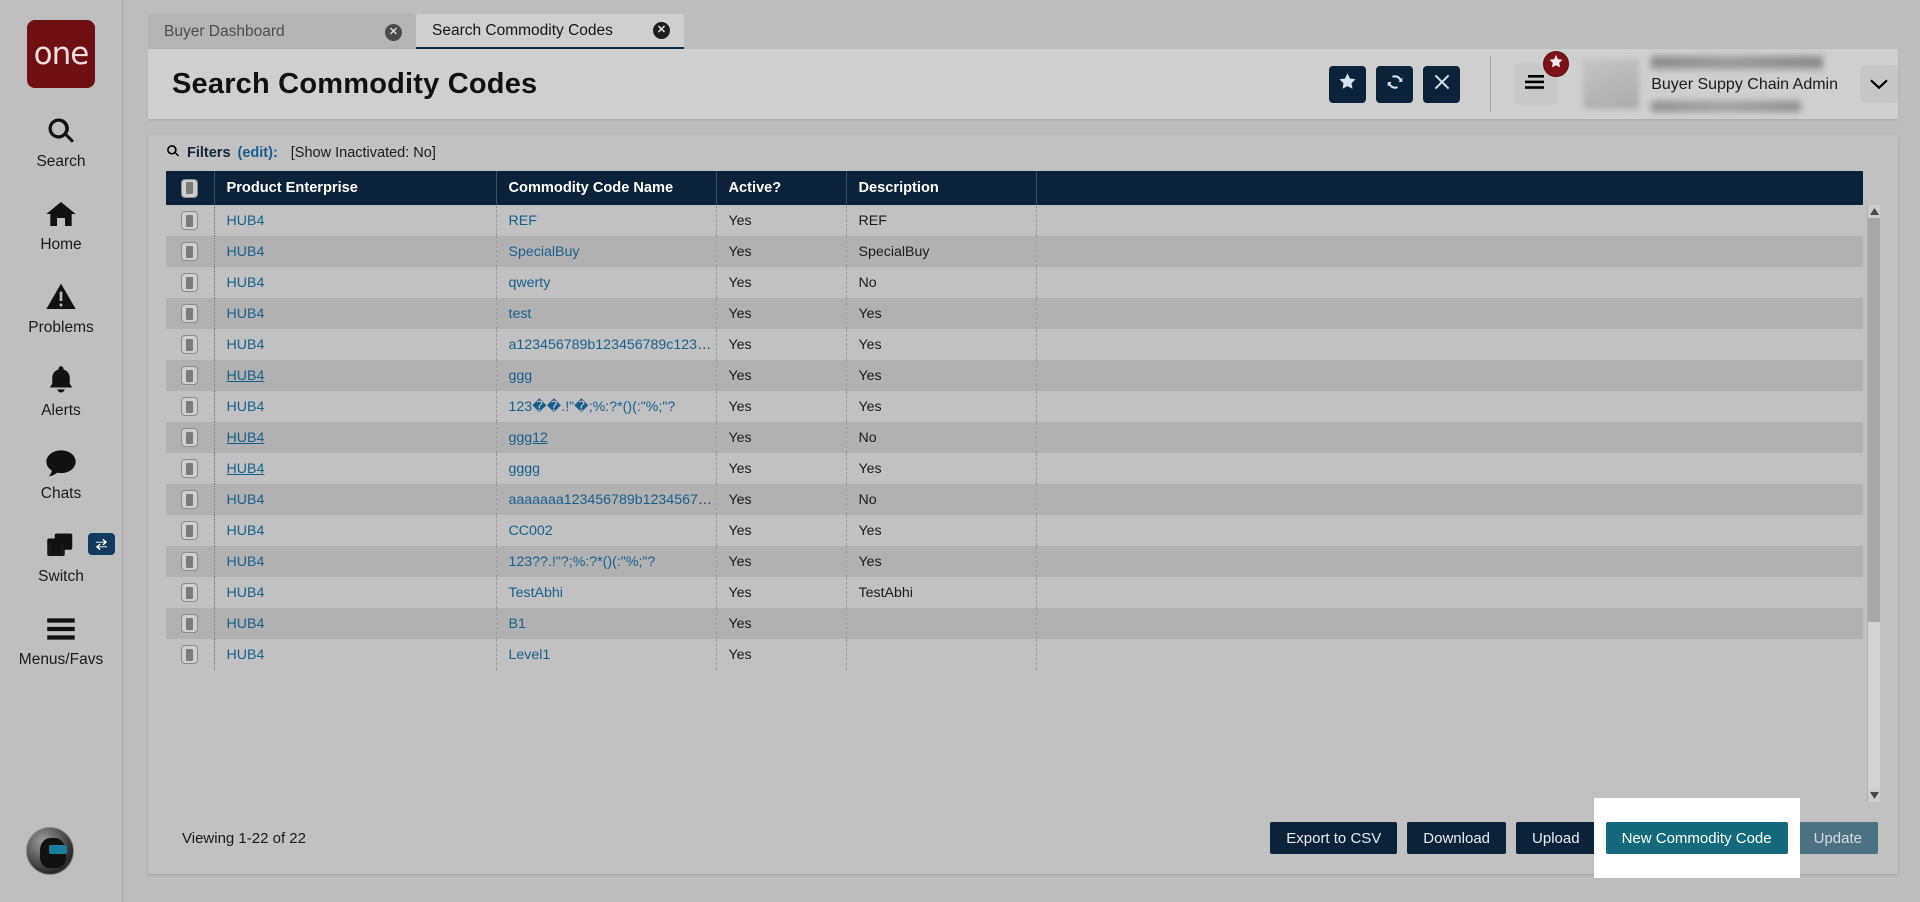 This screenshot has height=902, width=1920. I want to click on tab-search-commodity-codes: Search Commodity Codes ✕, so click(550, 32).